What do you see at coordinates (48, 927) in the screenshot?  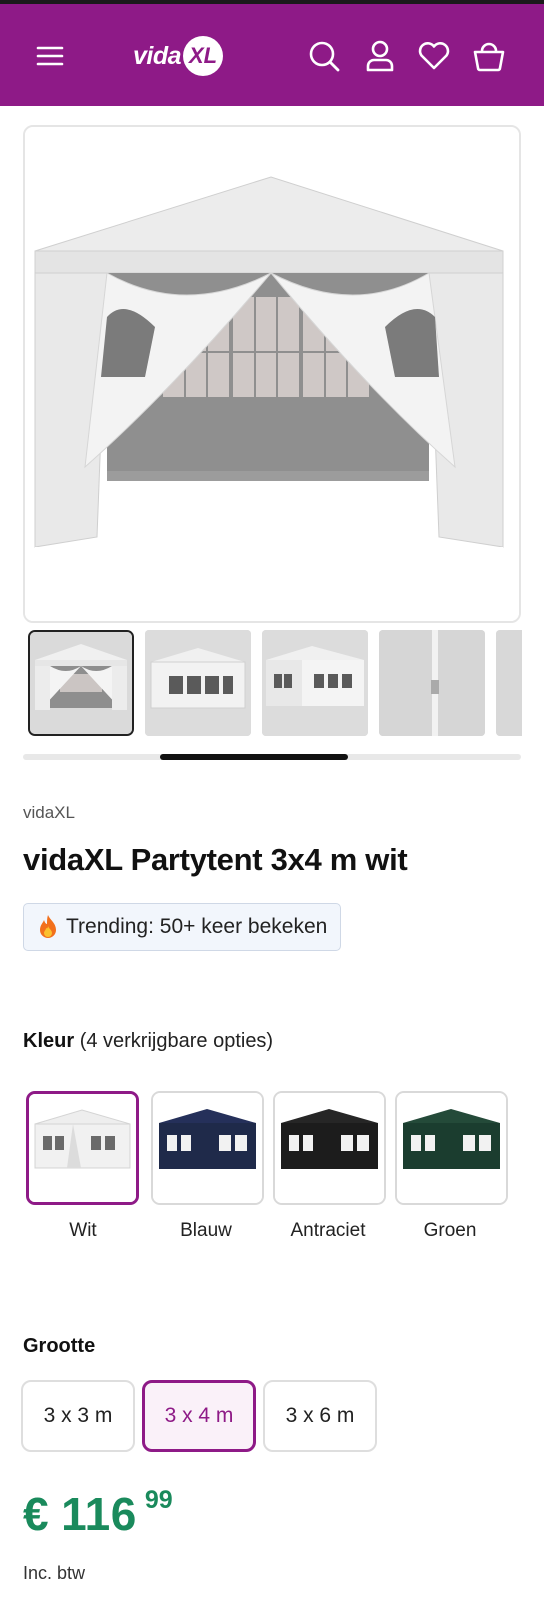 I see `fire-icon` at bounding box center [48, 927].